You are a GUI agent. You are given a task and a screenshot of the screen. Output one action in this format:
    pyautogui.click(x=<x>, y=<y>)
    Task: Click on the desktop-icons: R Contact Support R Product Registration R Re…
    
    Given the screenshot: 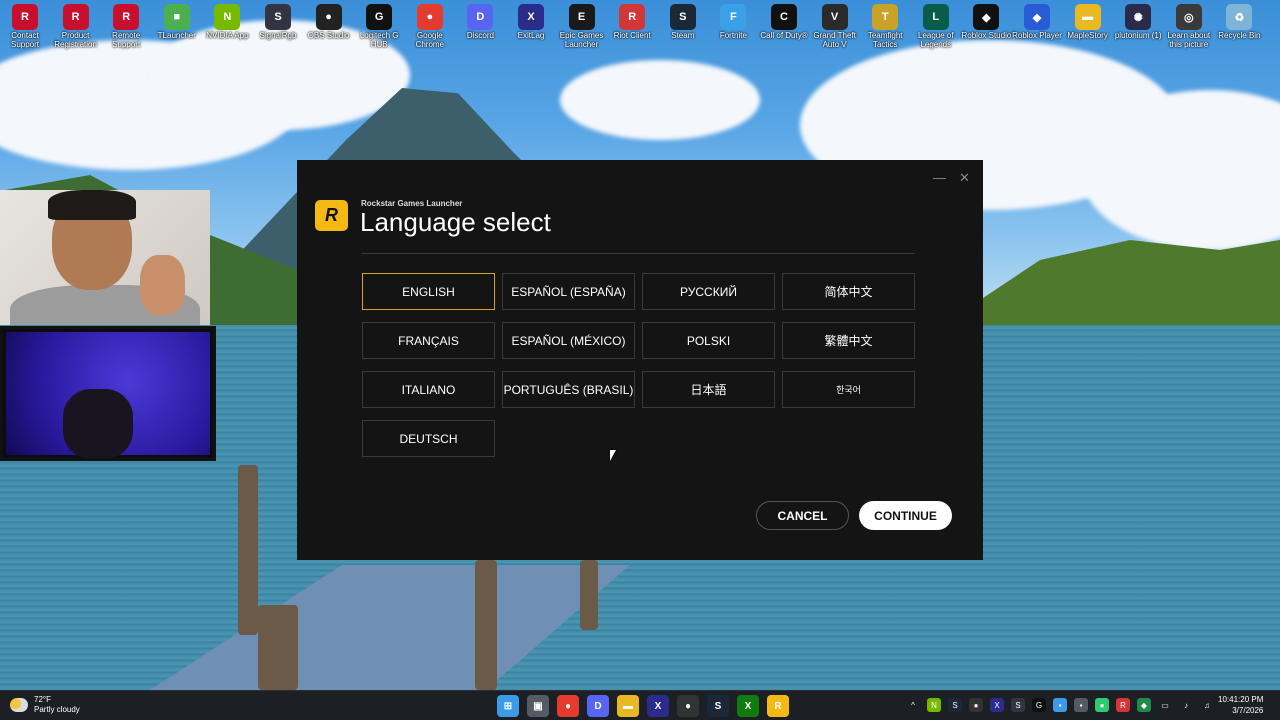 What is the action you would take?
    pyautogui.click(x=640, y=27)
    